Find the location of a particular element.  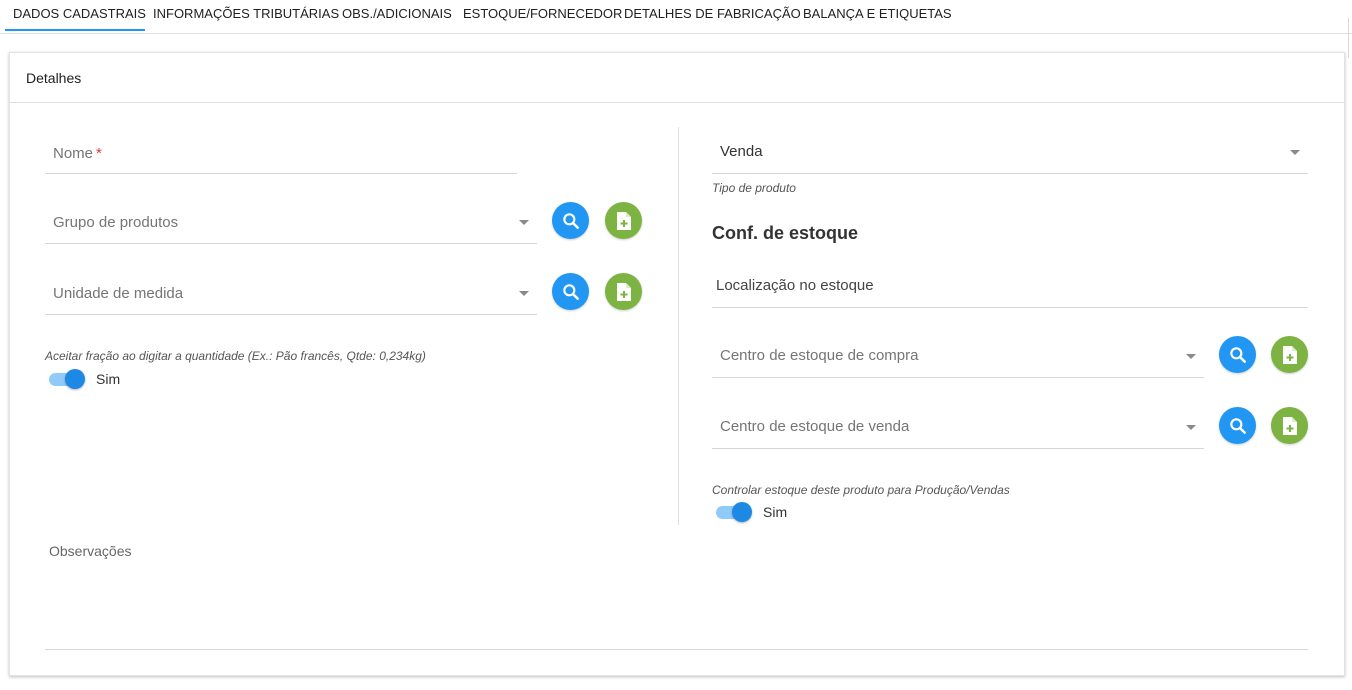

search-unidade-button is located at coordinates (570, 291).